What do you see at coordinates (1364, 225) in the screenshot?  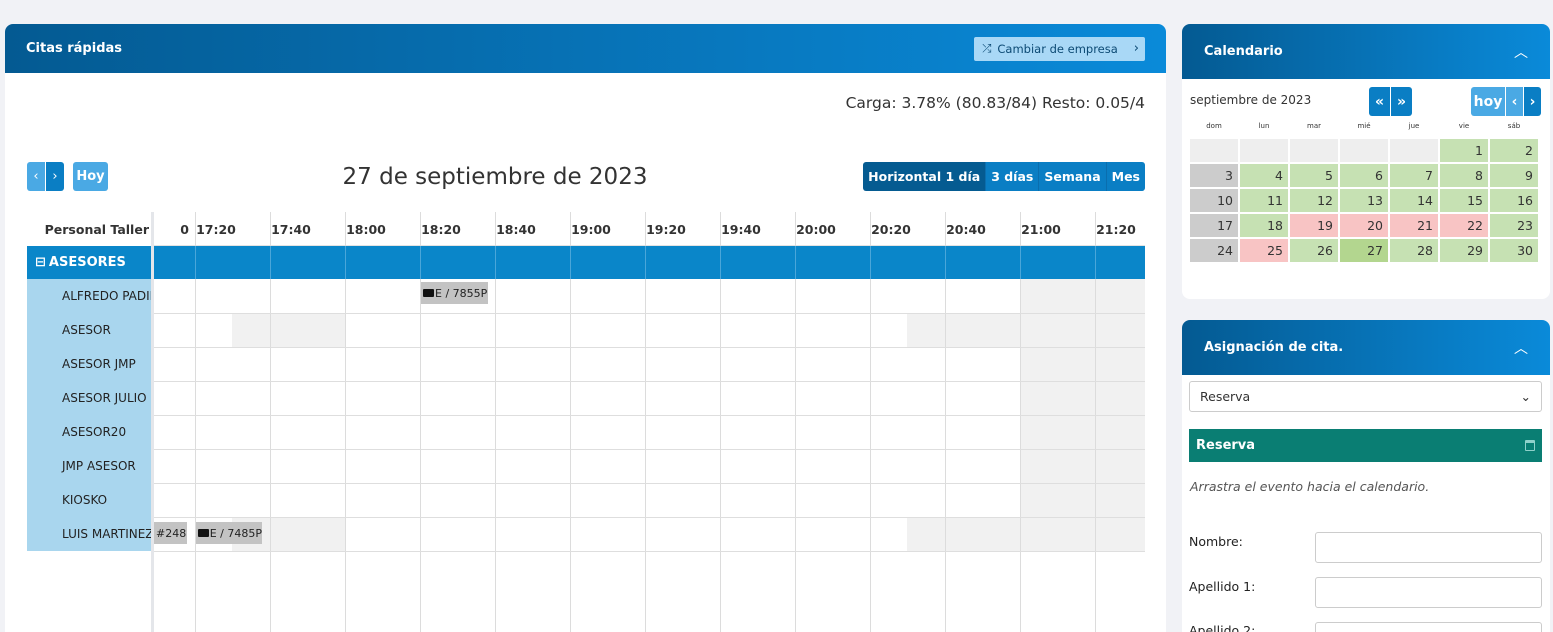 I see `calendar-day: 20` at bounding box center [1364, 225].